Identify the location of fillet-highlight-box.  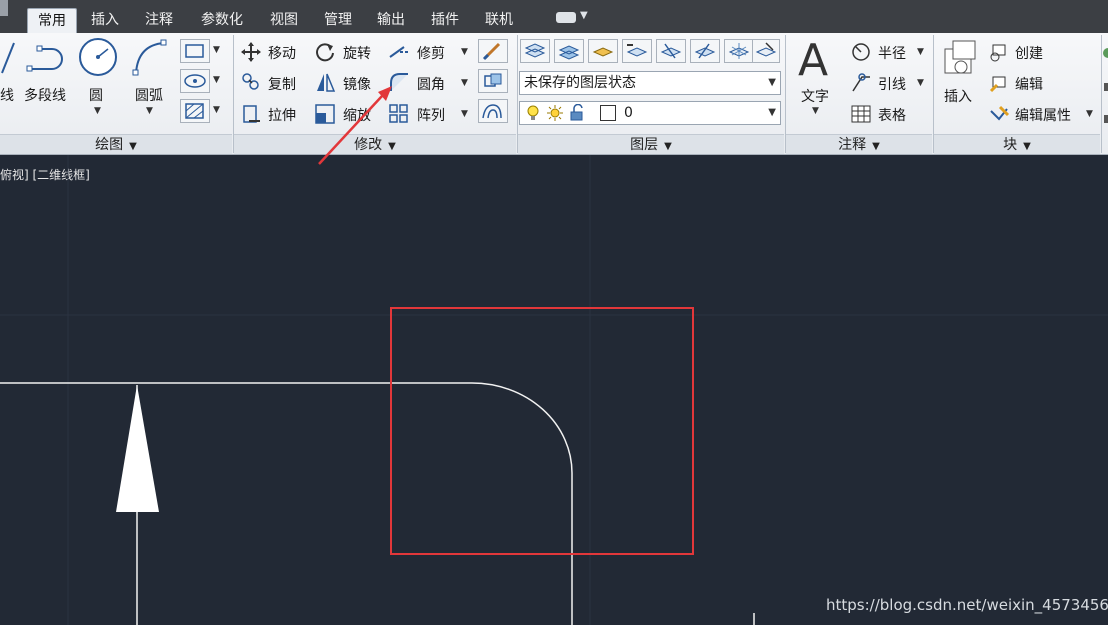
(542, 431).